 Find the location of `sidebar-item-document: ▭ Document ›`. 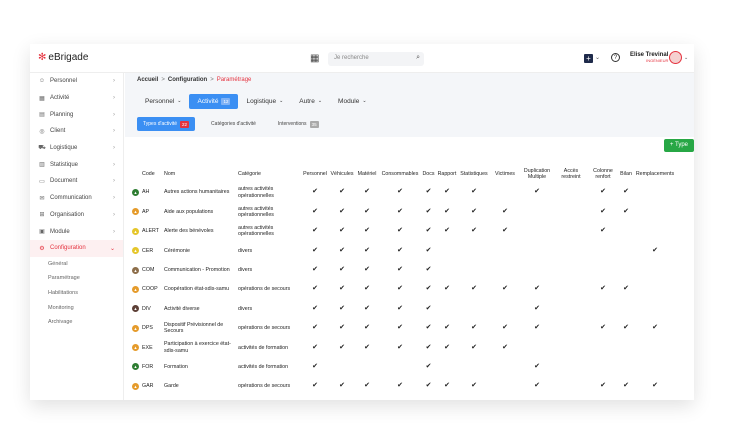

sidebar-item-document: ▭ Document › is located at coordinates (76, 181).